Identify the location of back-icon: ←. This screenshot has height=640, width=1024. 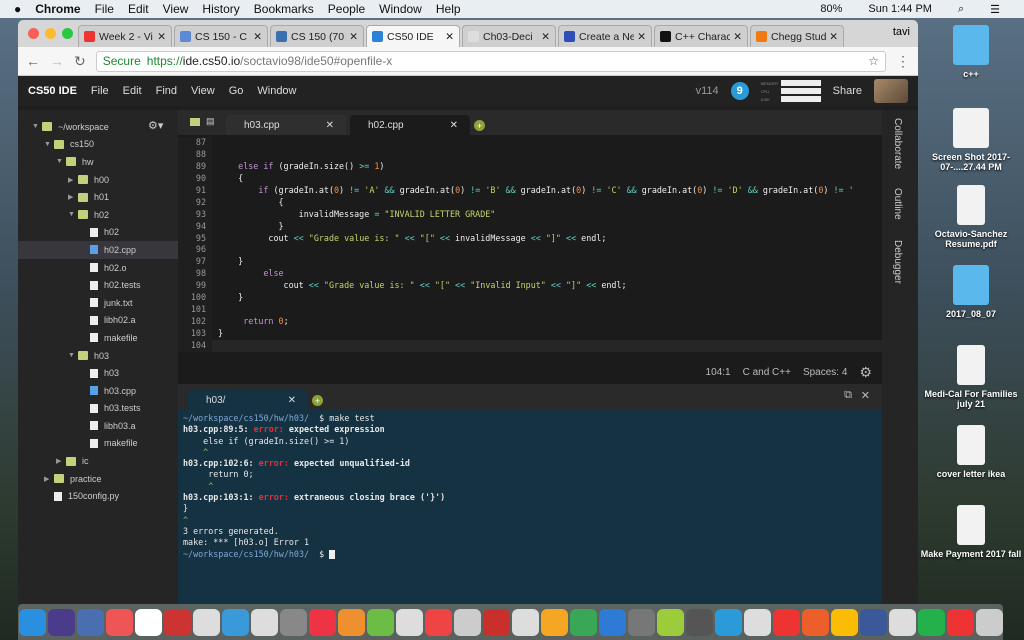
(33, 61).